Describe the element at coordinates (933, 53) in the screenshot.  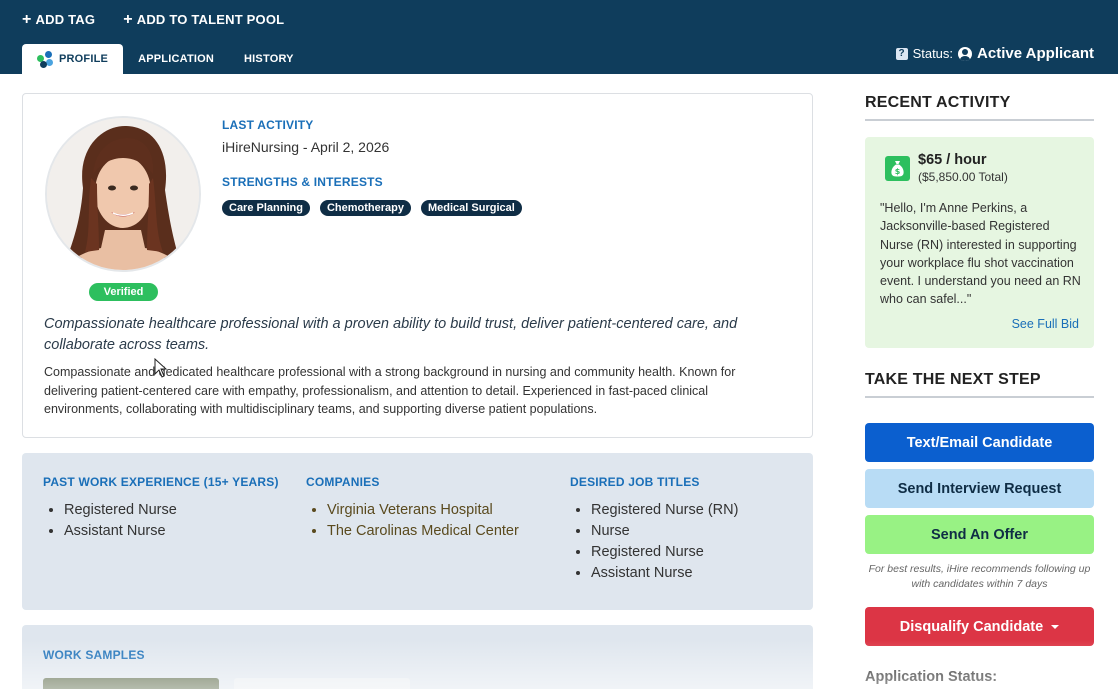
I see `status-label: Status:` at that location.